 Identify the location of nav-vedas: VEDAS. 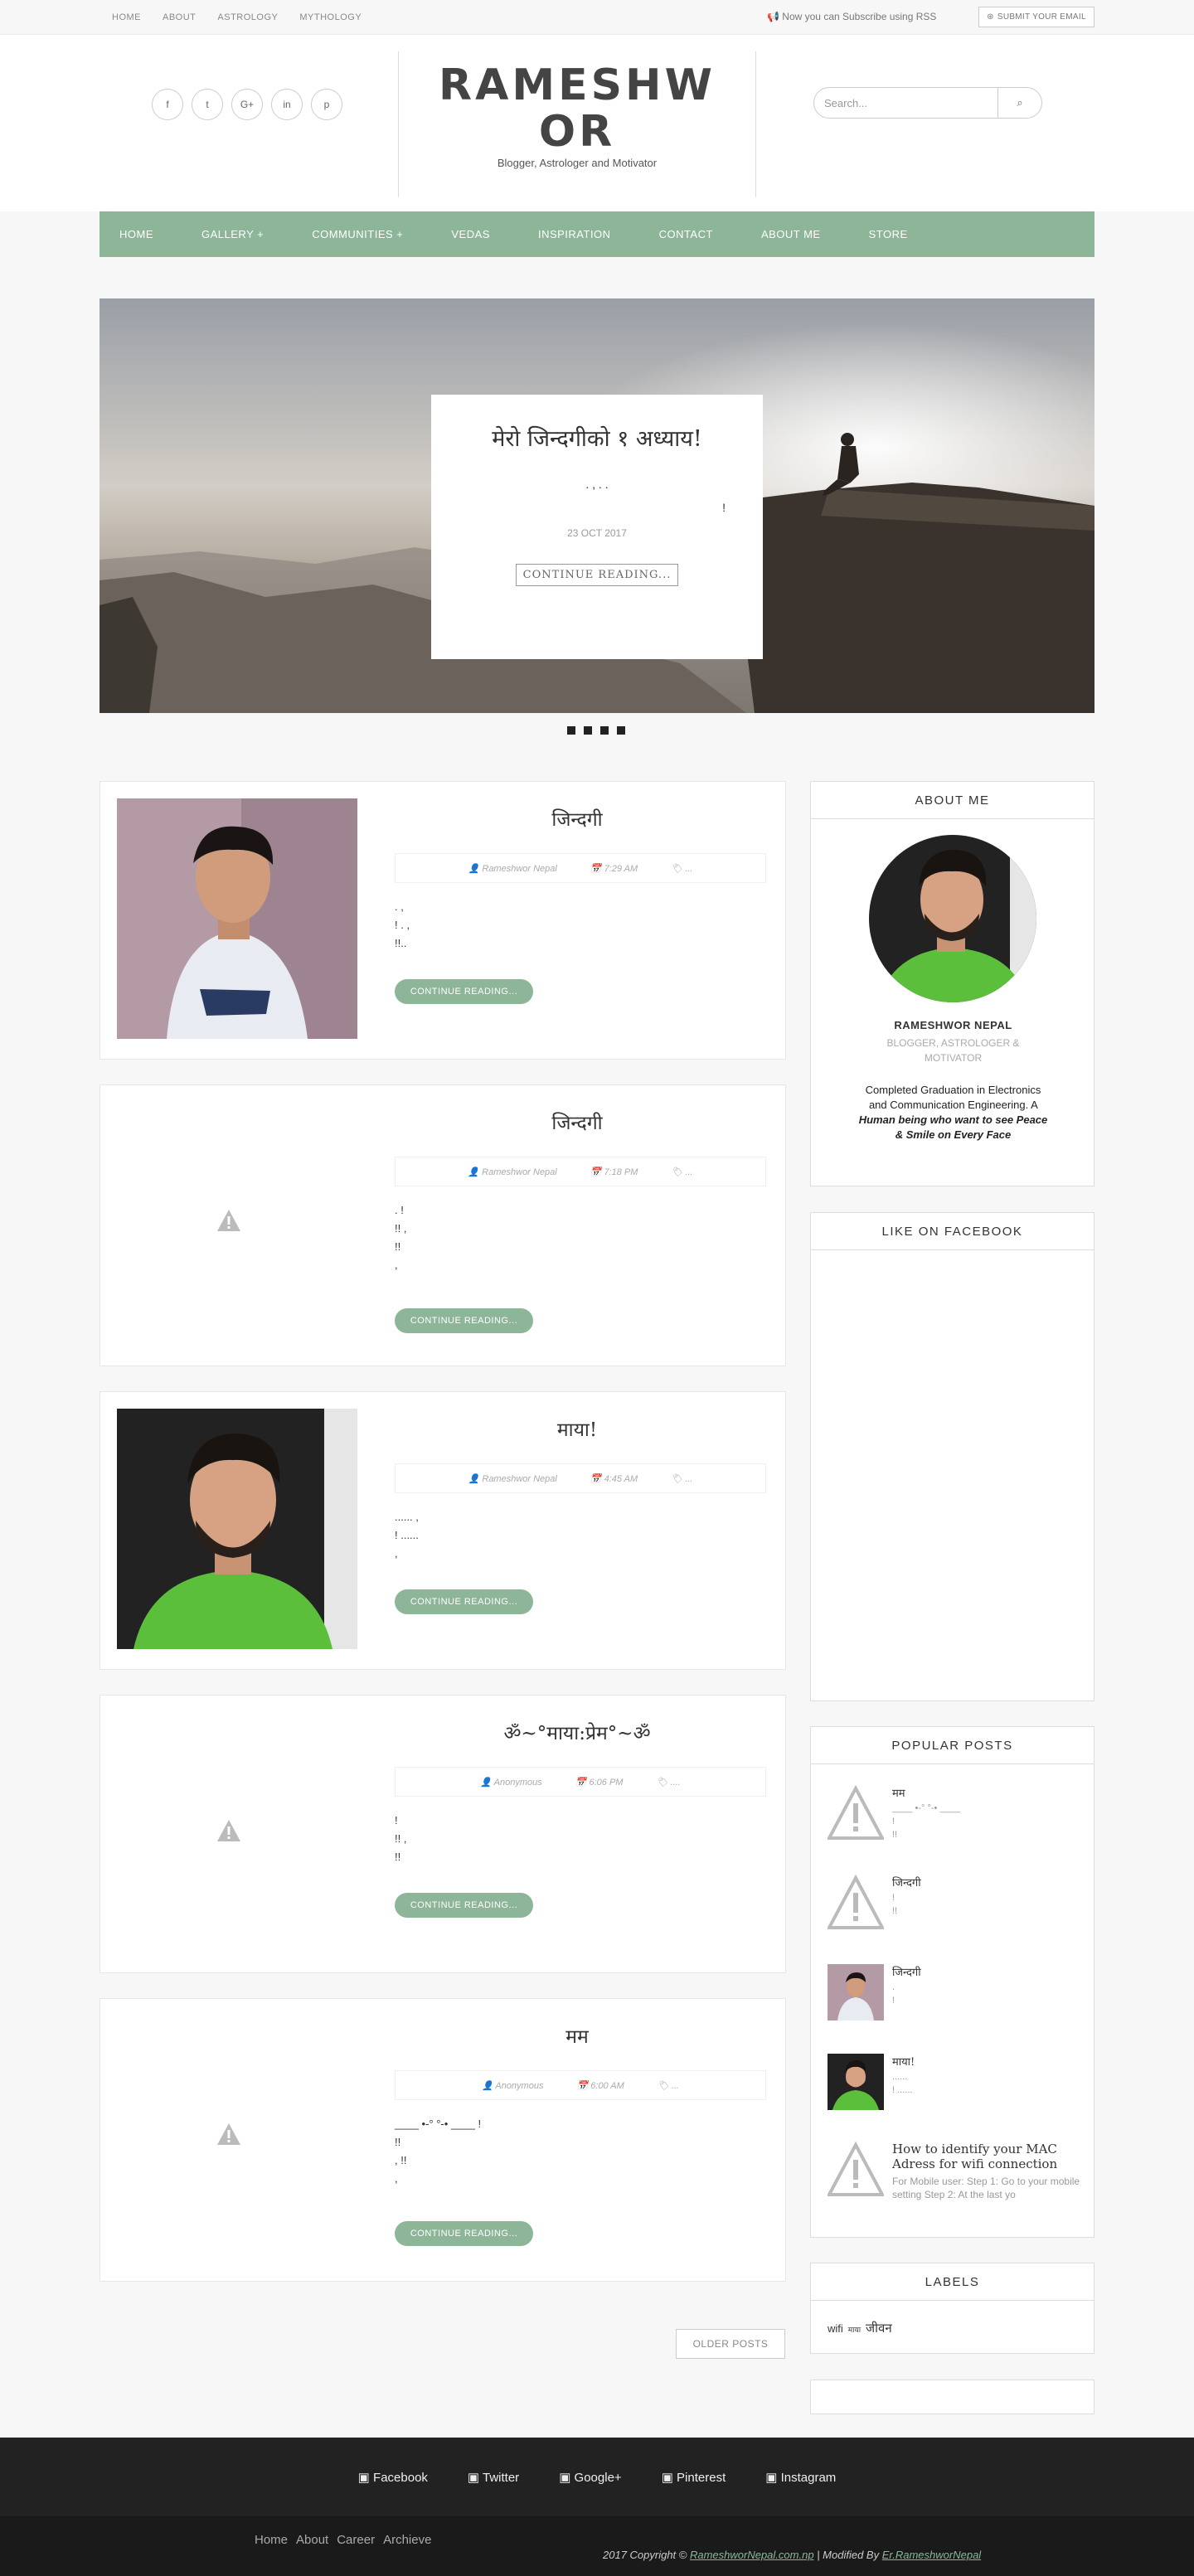
(470, 234).